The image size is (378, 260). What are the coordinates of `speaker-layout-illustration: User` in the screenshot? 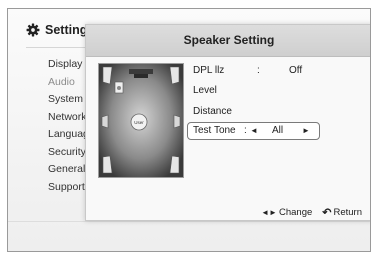 It's located at (141, 120).